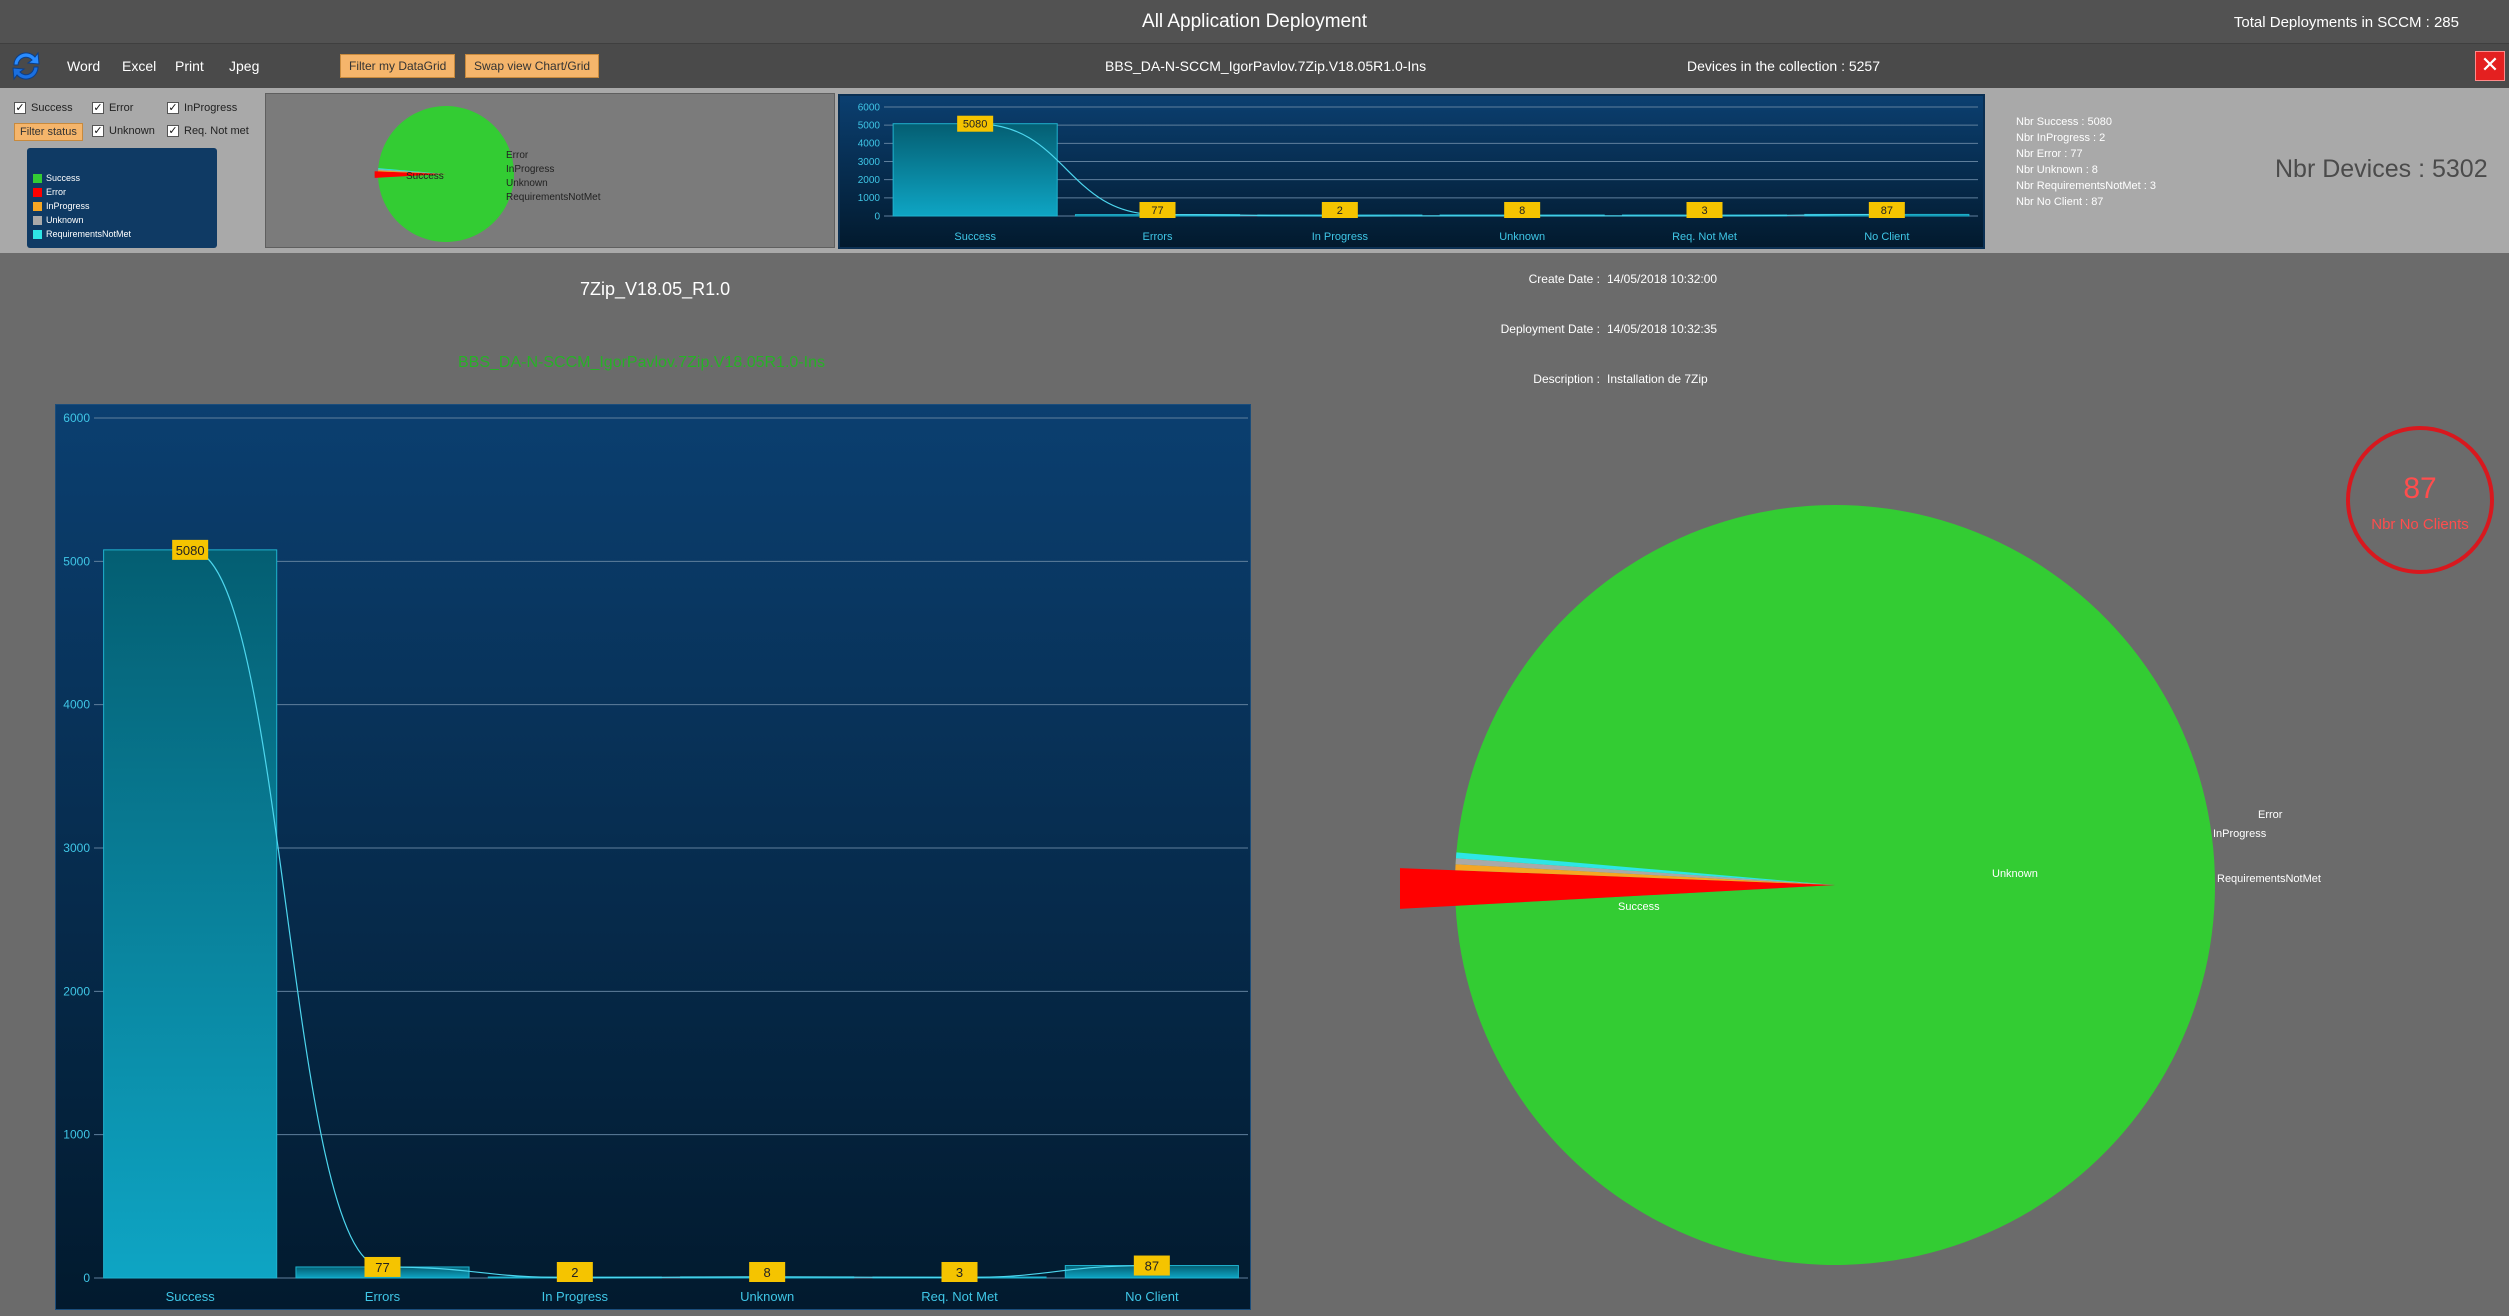  I want to click on checkbox-inprogress: ✓ InProgress, so click(202, 108).